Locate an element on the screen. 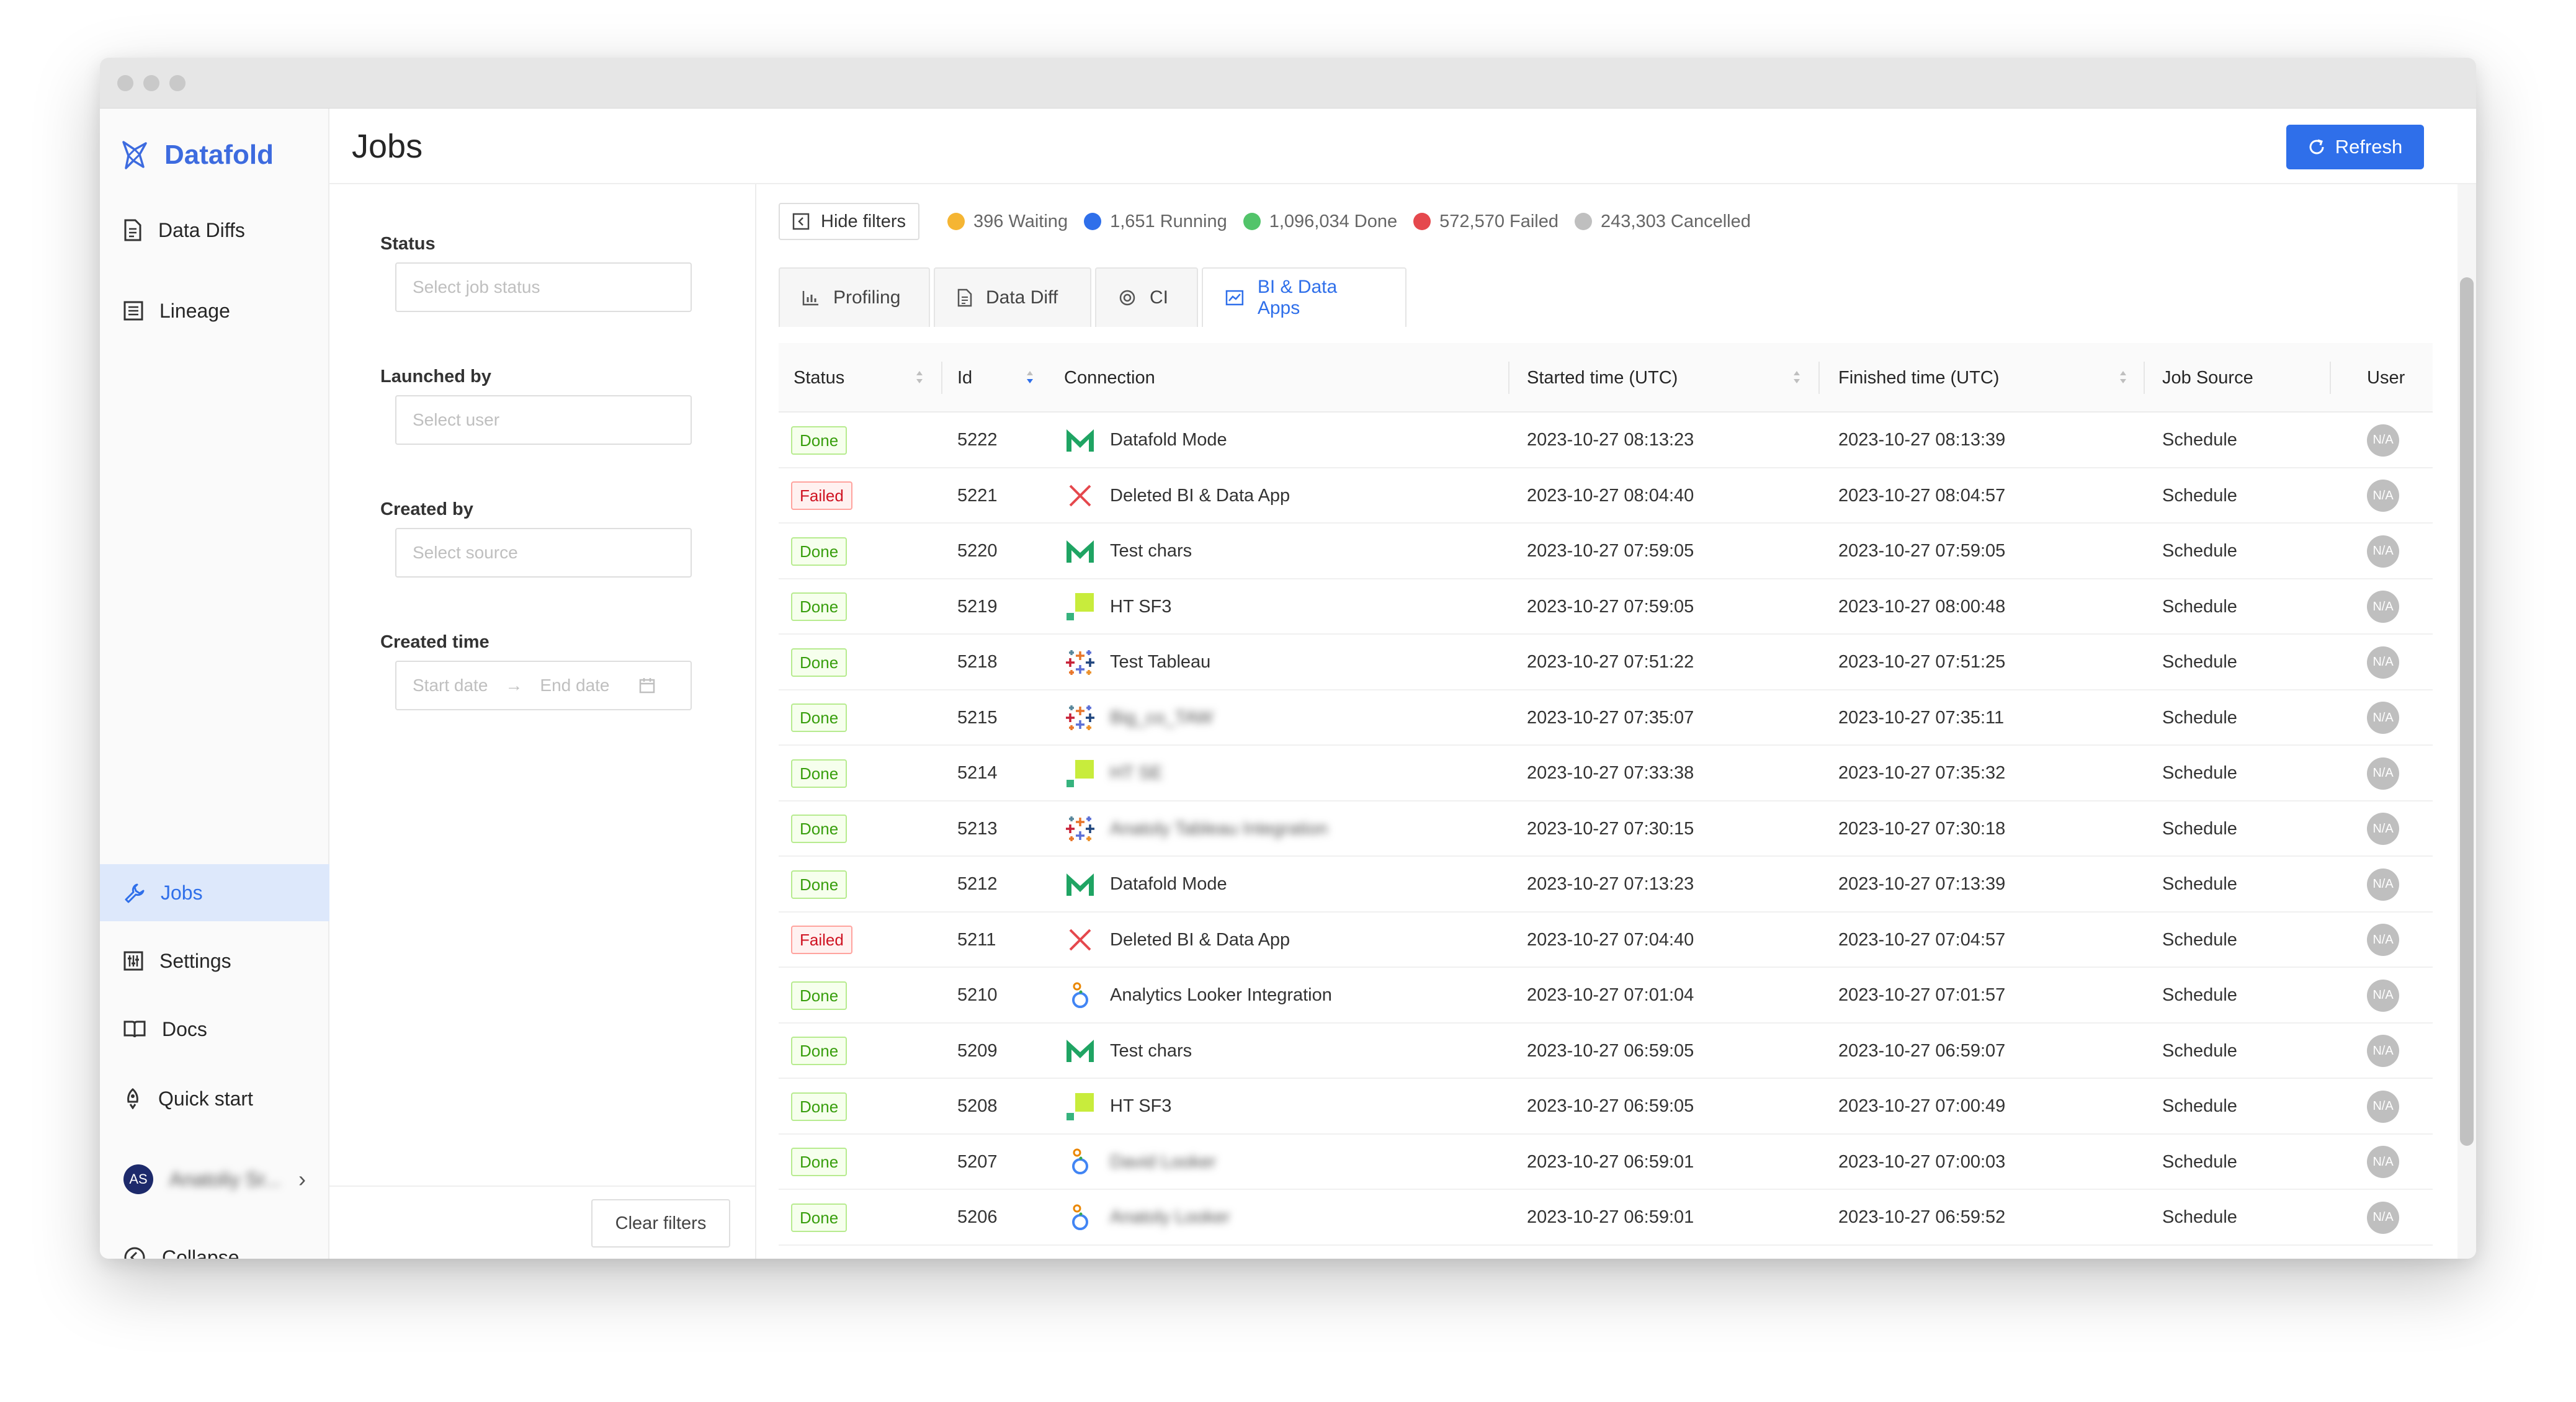 The width and height of the screenshot is (2576, 1402). column-finished-time: Finished time (UTC) is located at coordinates (1918, 378).